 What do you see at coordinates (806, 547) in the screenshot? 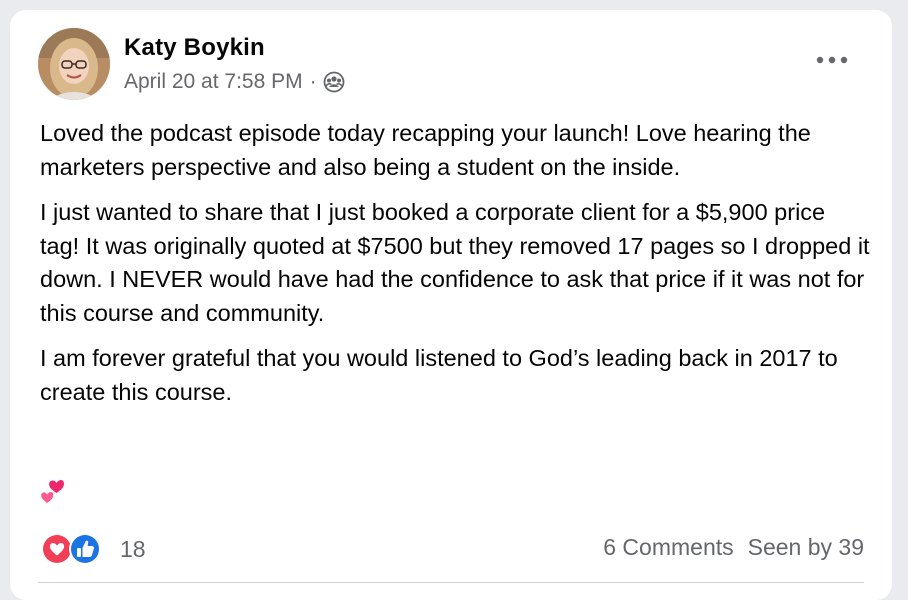
I see `seen-by-link: Seen by 39` at bounding box center [806, 547].